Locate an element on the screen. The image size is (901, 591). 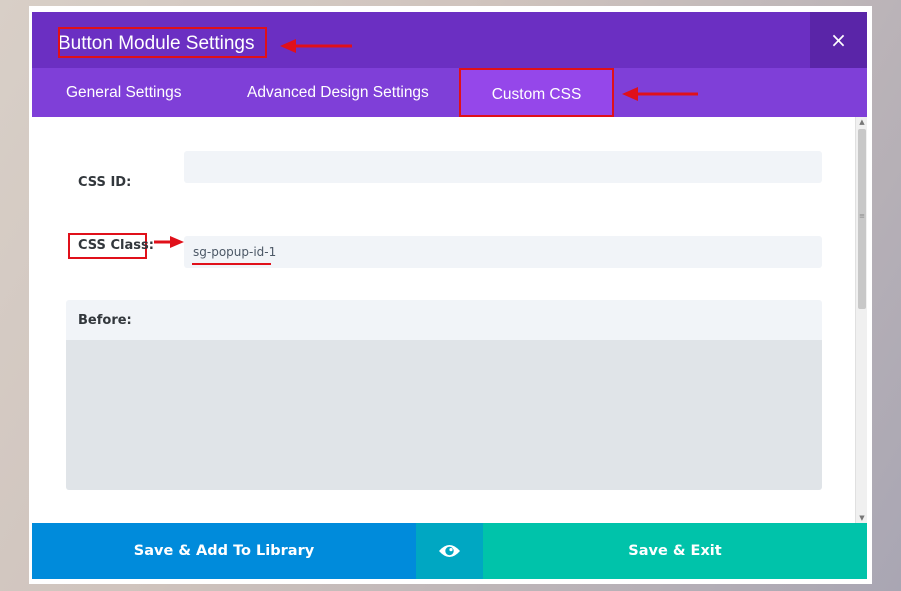
save-add-to-library-button: Save & Add To Library is located at coordinates (224, 551).